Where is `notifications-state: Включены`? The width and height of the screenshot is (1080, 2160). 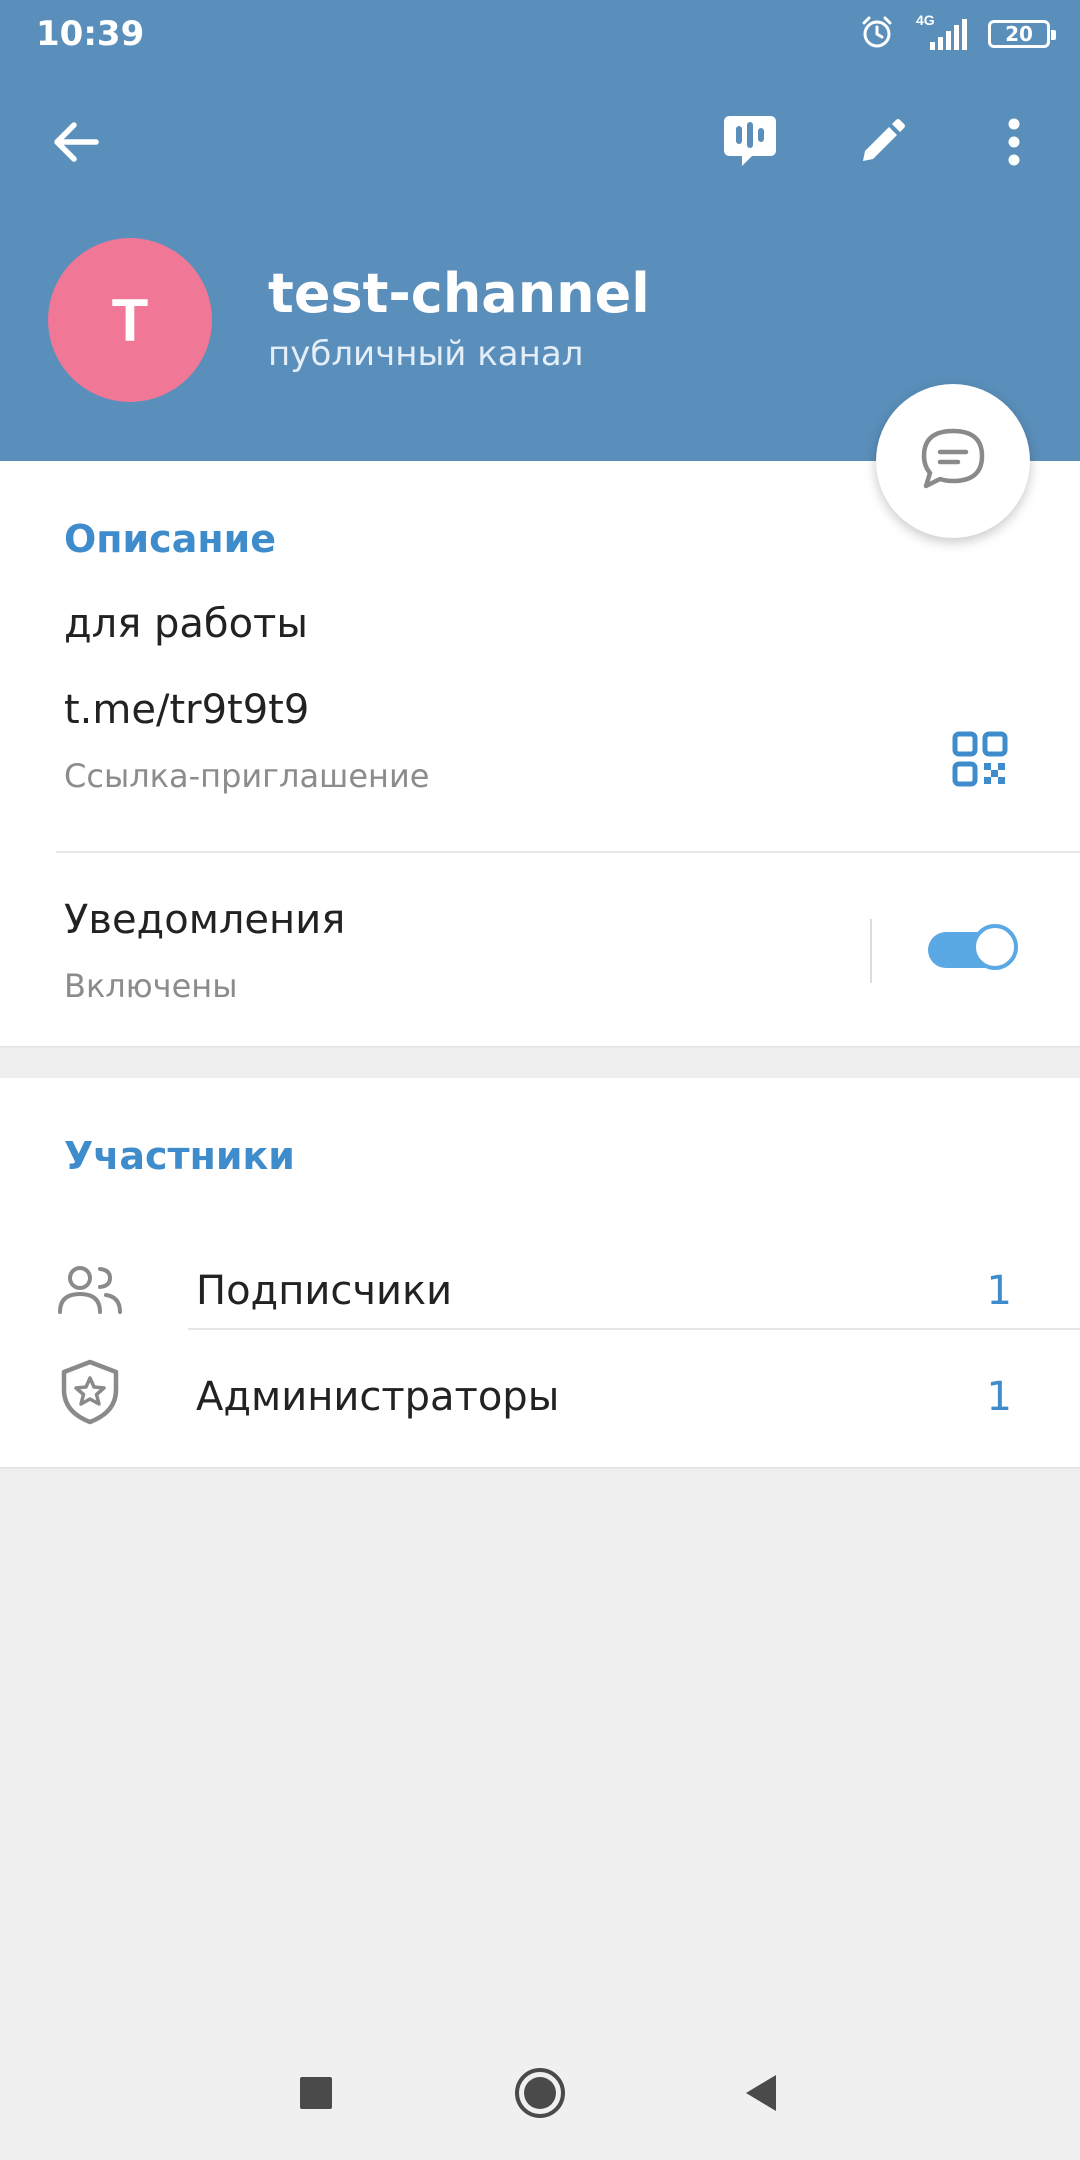 notifications-state: Включены is located at coordinates (151, 986).